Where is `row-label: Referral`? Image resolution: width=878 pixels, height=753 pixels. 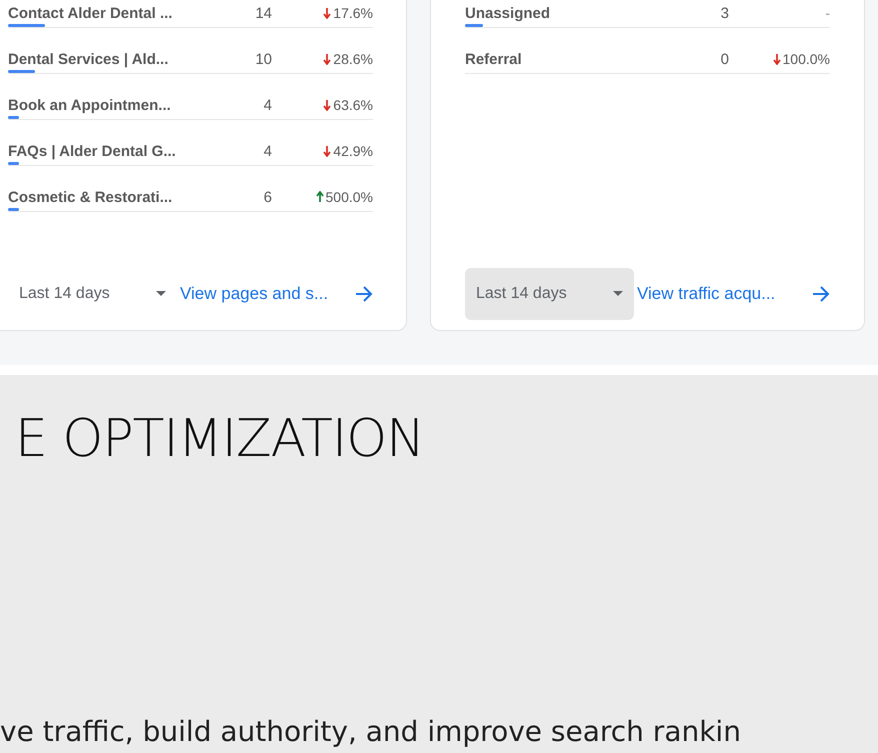
row-label: Referral is located at coordinates (494, 59).